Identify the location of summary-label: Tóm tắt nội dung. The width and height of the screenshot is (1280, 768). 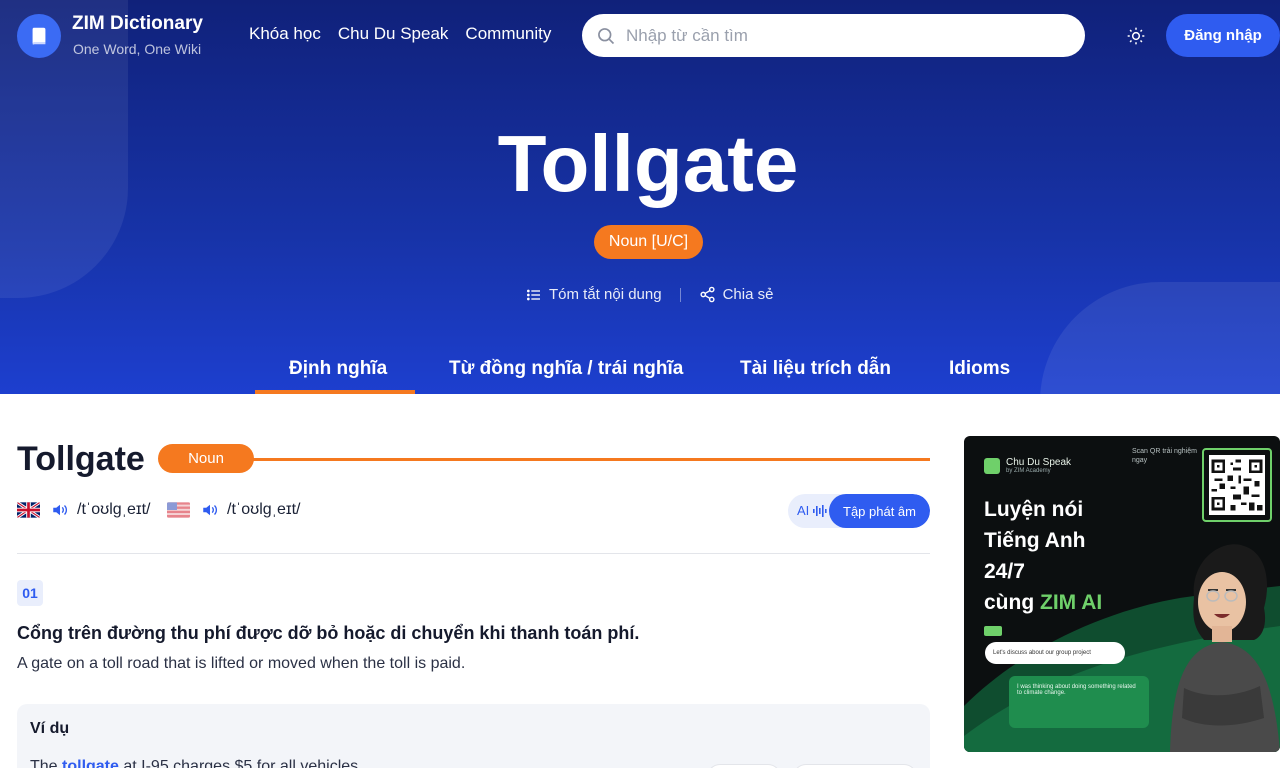
(605, 294).